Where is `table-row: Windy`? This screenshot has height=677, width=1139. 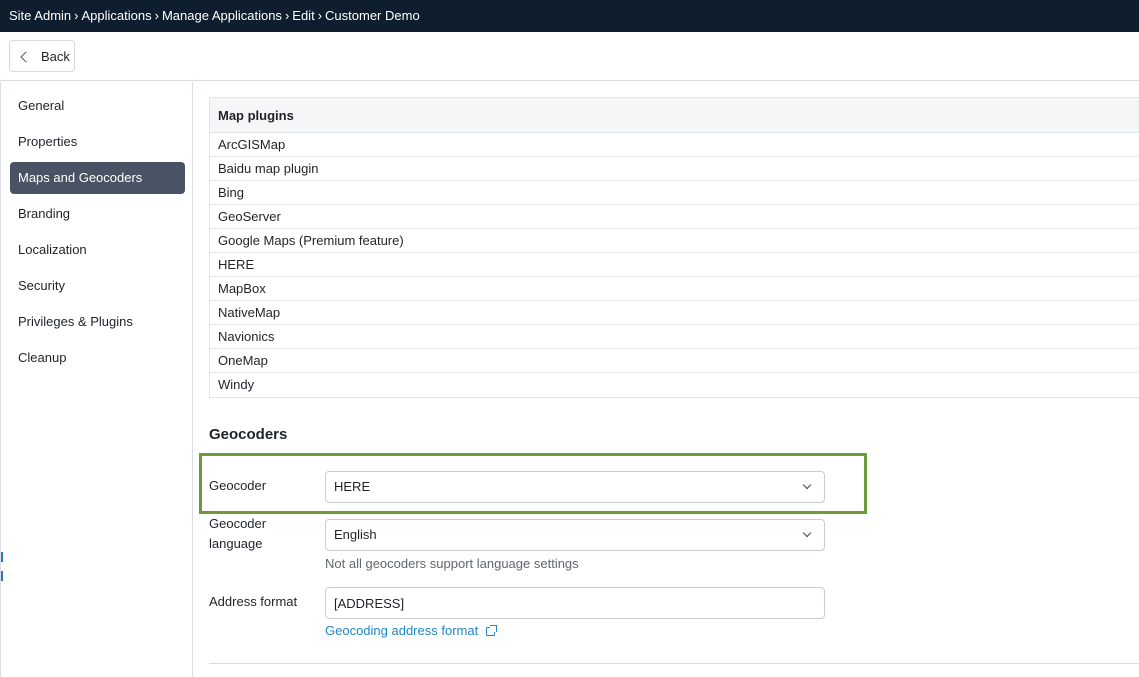 table-row: Windy is located at coordinates (674, 385).